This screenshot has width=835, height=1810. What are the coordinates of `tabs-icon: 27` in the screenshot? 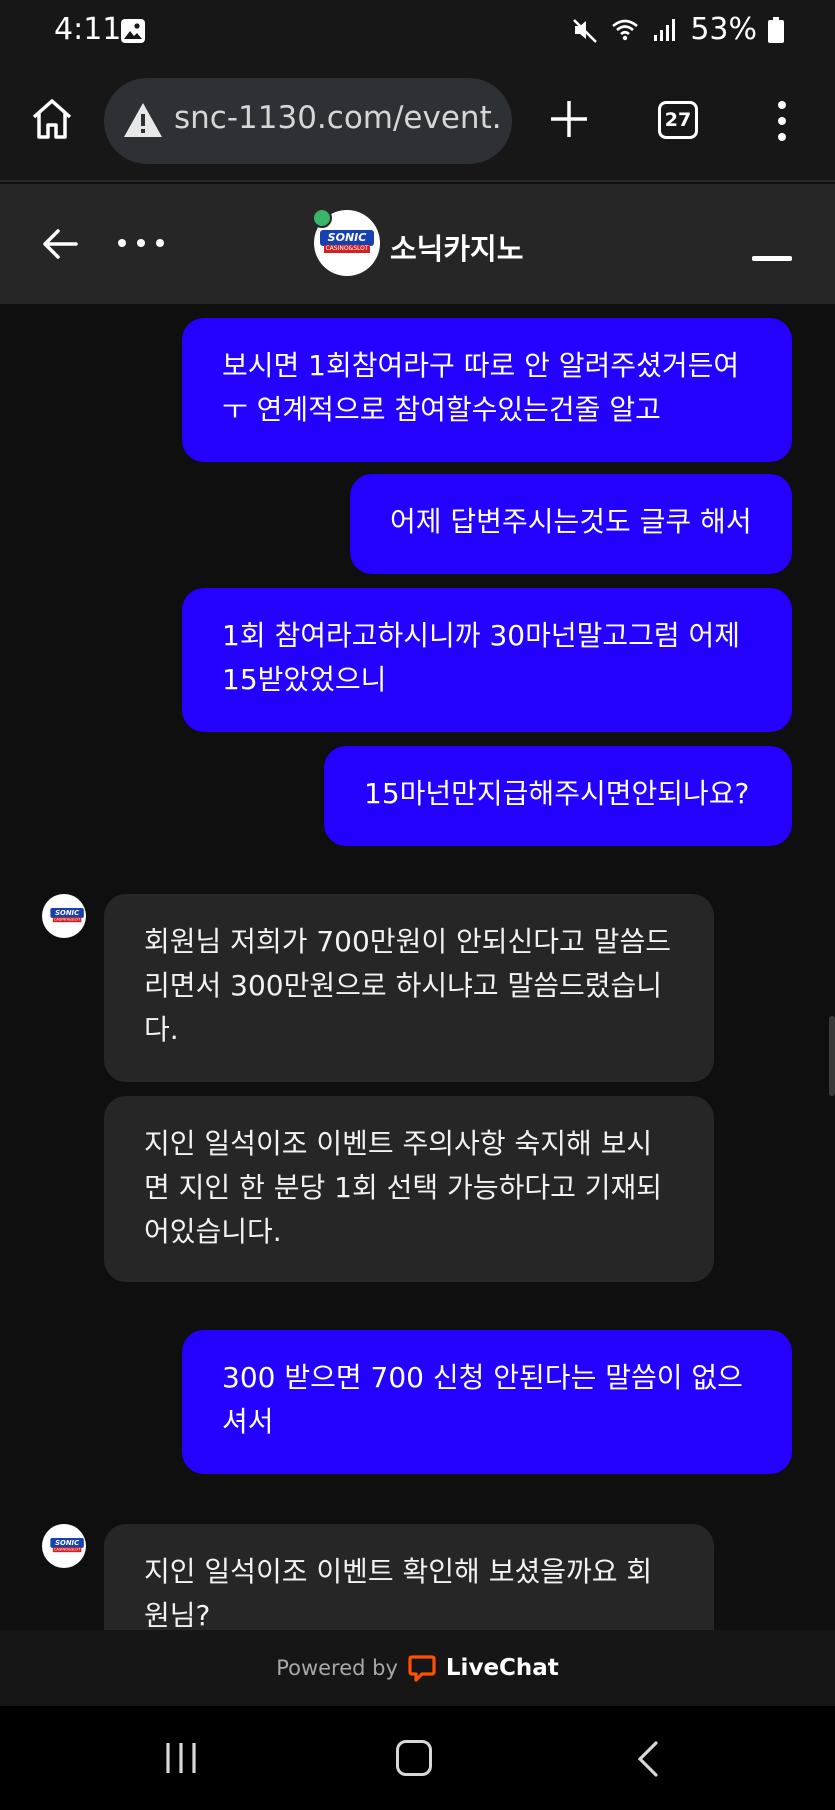 It's located at (678, 120).